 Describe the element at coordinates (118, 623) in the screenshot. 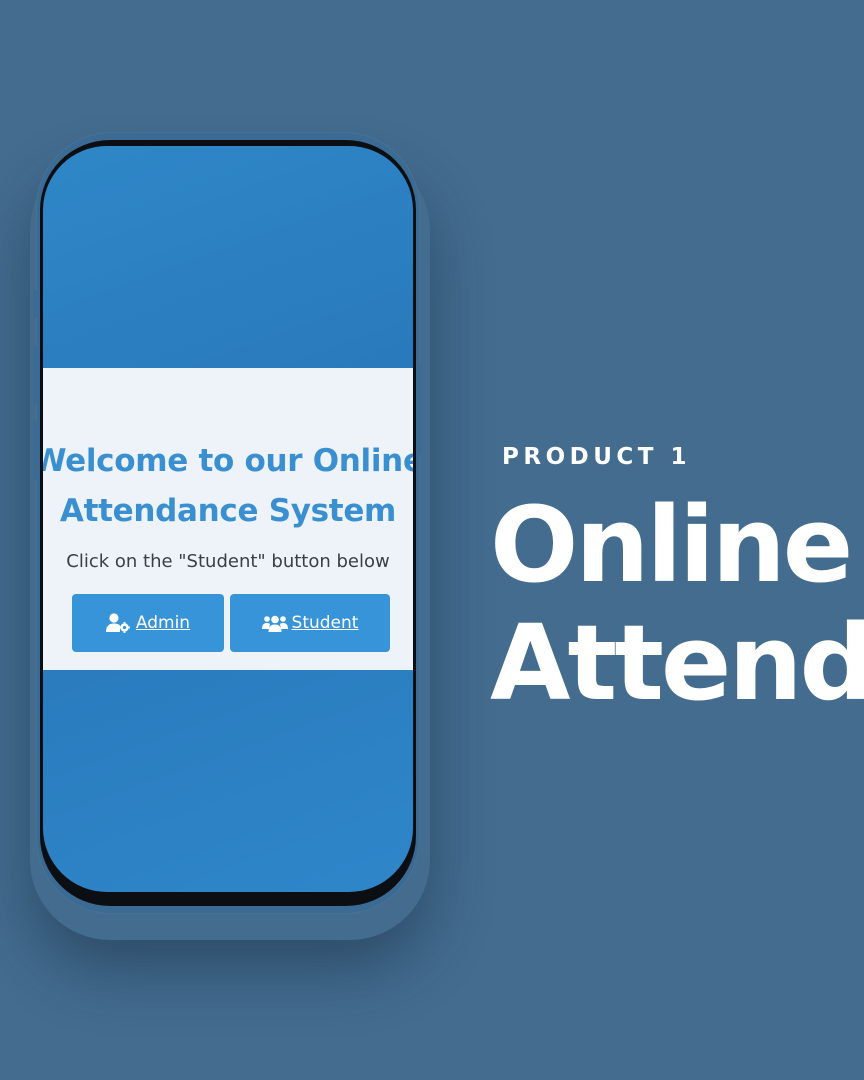

I see `user-gear-icon` at that location.